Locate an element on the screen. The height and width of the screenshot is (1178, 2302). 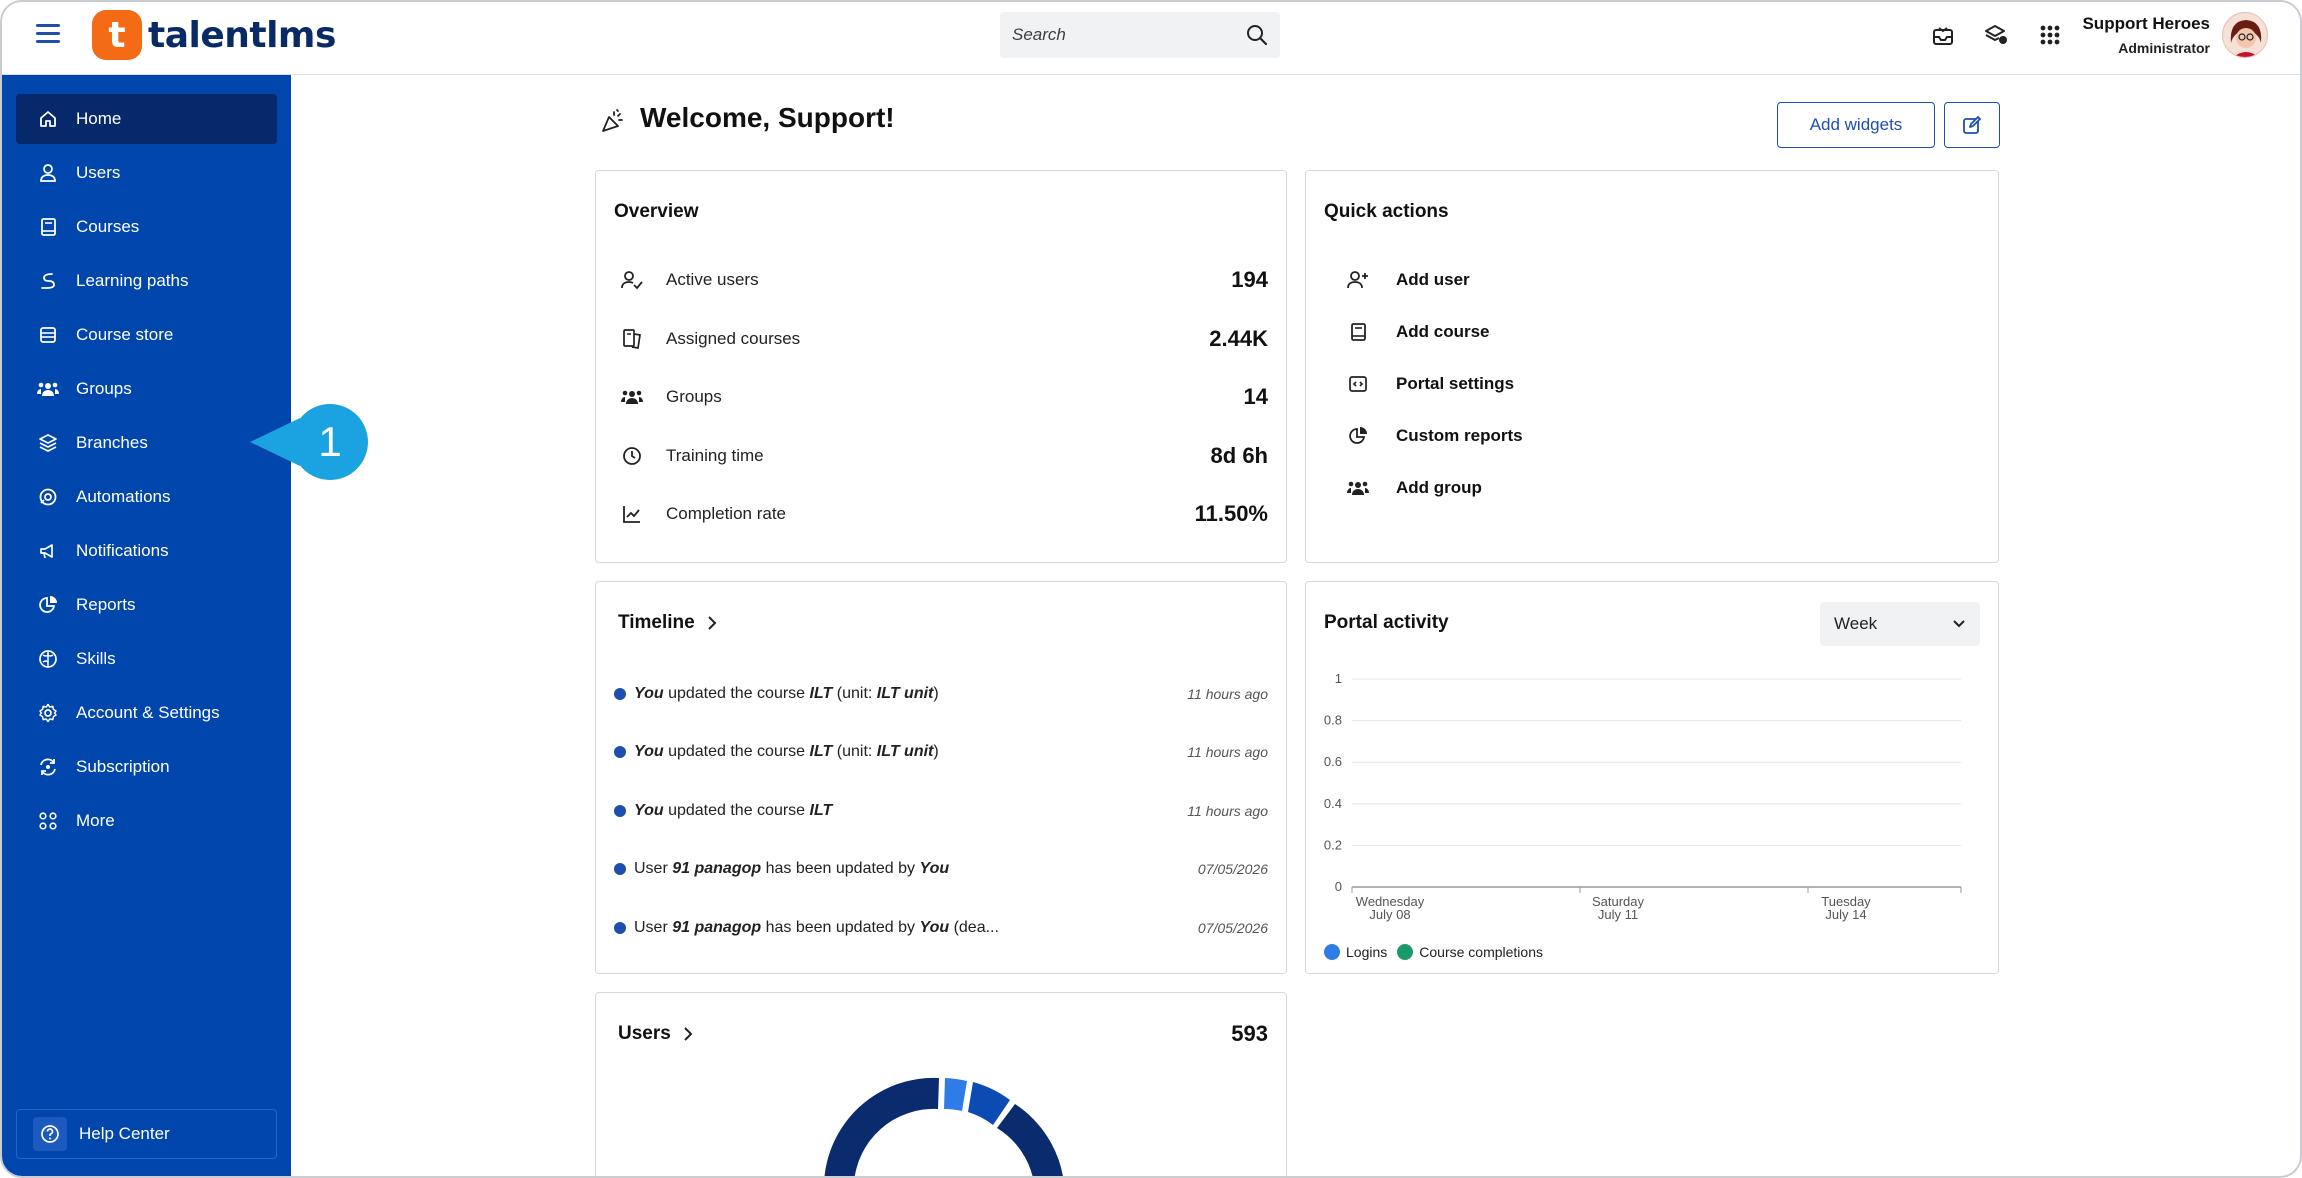
user-menu: Support Heroes Administrator is located at coordinates (2146, 35).